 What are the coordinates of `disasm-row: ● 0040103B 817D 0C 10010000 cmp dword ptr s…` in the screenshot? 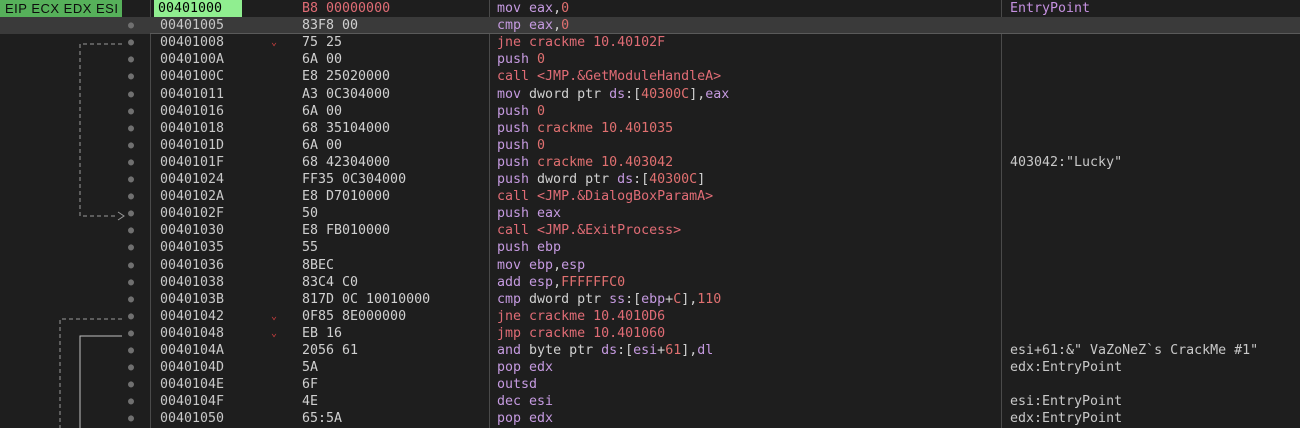 It's located at (650, 299).